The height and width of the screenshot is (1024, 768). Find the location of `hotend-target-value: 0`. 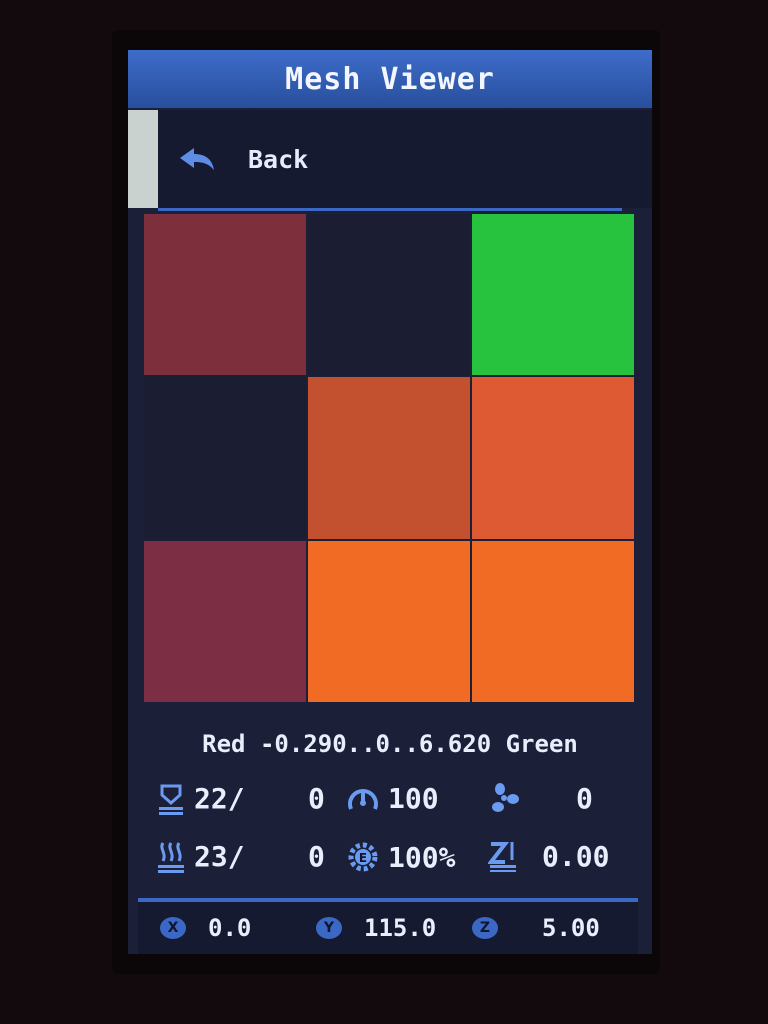

hotend-target-value: 0 is located at coordinates (316, 856).